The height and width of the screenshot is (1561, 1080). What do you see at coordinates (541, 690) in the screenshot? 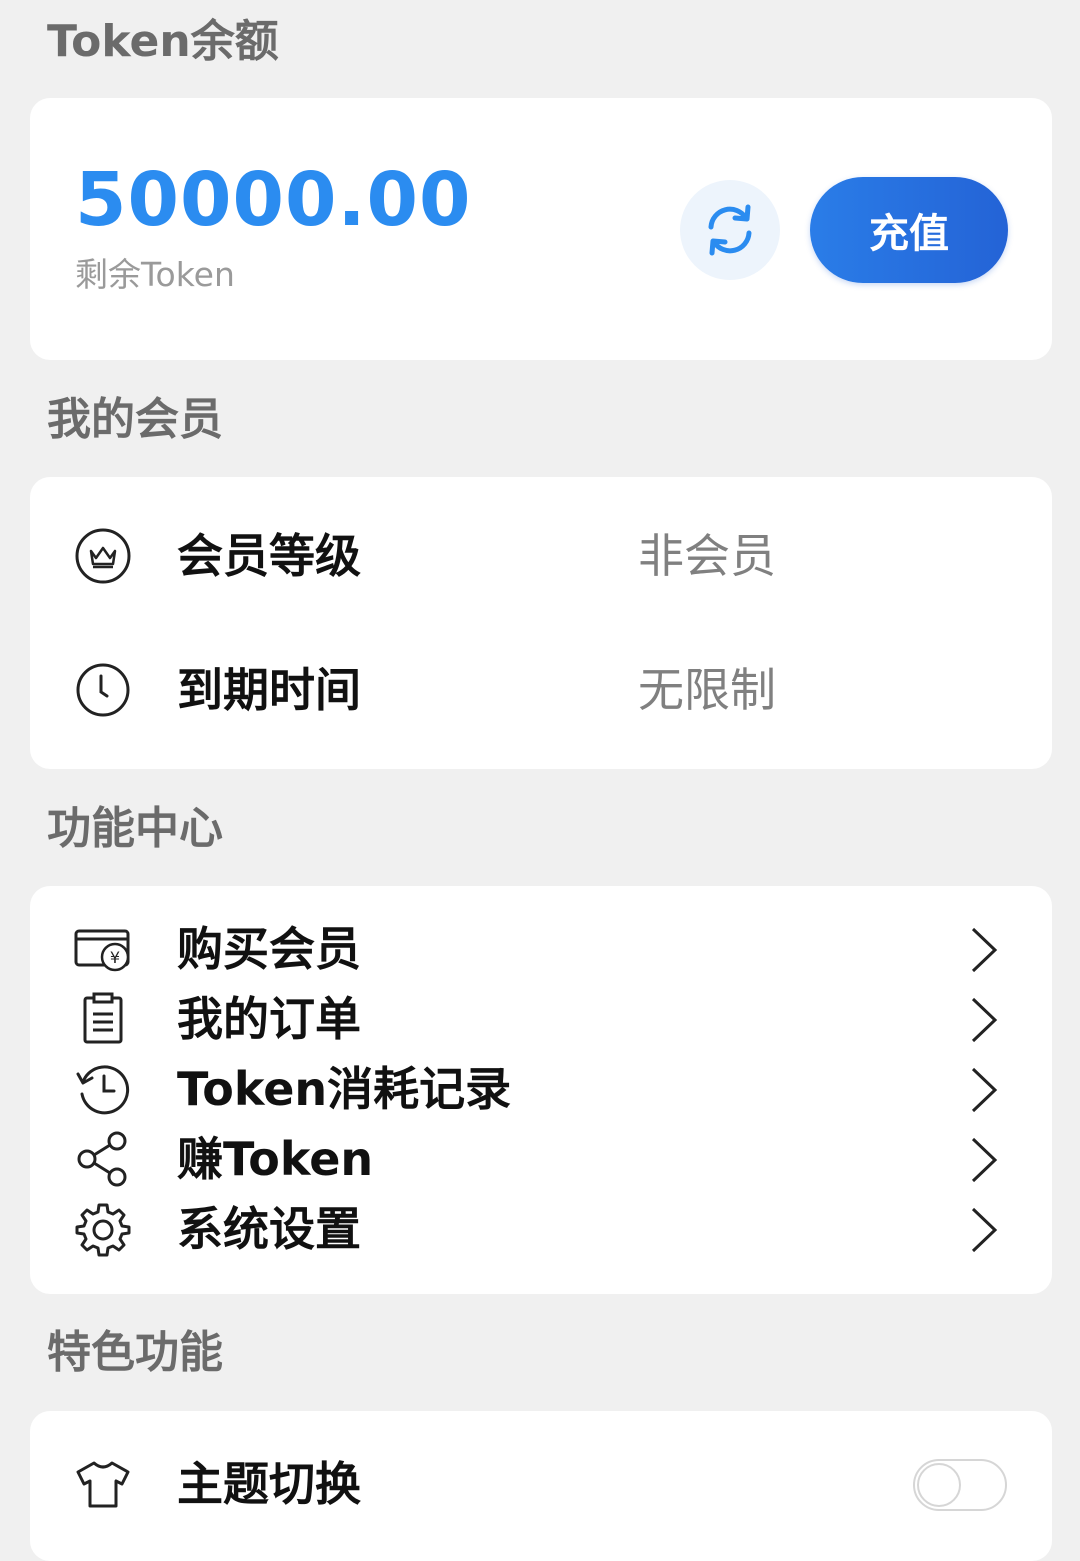
I see `expiry-row: 到期时间 无限制` at bounding box center [541, 690].